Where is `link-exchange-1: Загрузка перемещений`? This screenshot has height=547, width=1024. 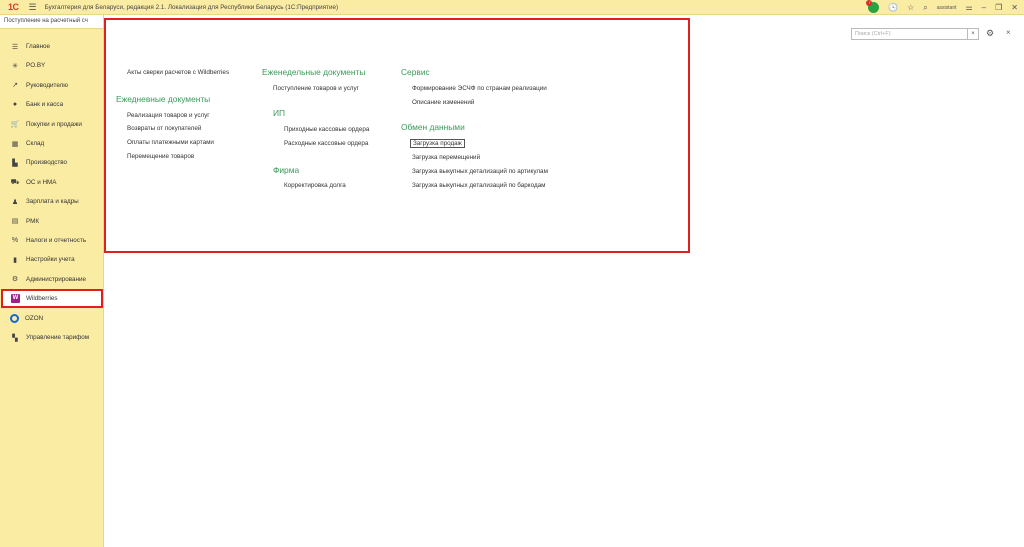 link-exchange-1: Загрузка перемещений is located at coordinates (446, 157).